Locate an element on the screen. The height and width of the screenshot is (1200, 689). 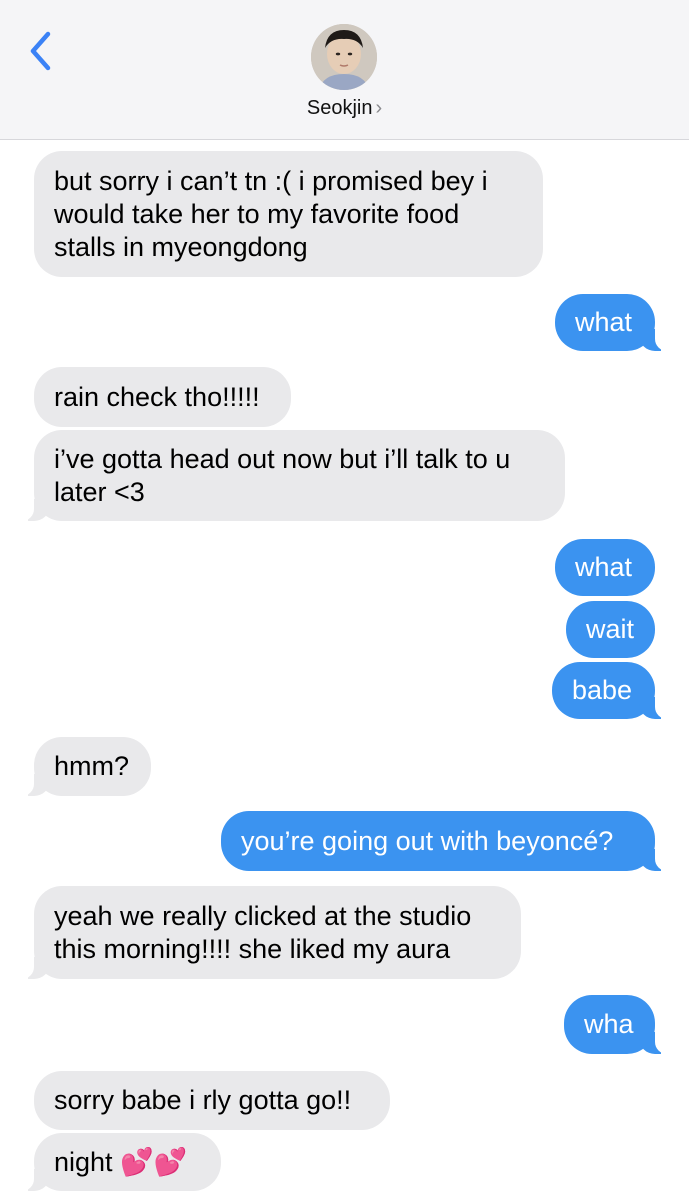
message-text: night 💕💕 is located at coordinates (121, 1161).